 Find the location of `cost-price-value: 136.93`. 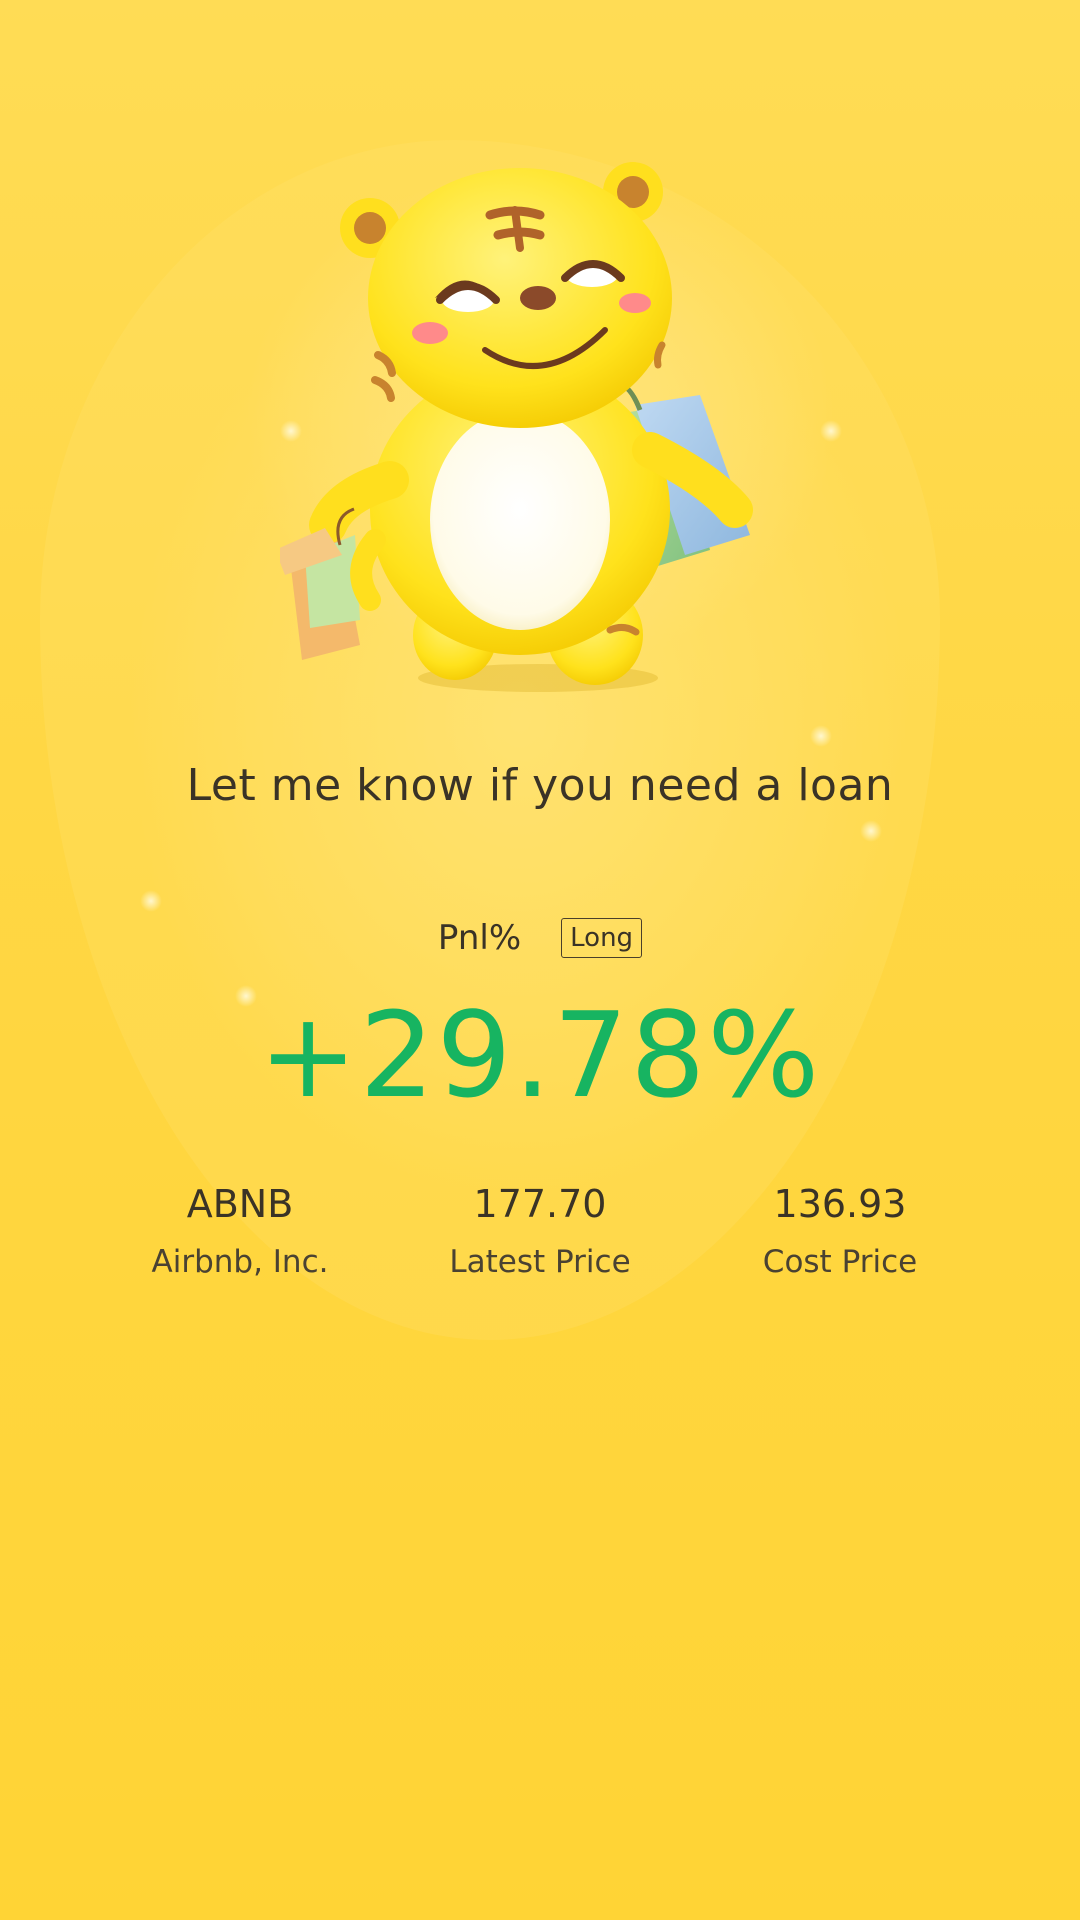

cost-price-value: 136.93 is located at coordinates (840, 1204).